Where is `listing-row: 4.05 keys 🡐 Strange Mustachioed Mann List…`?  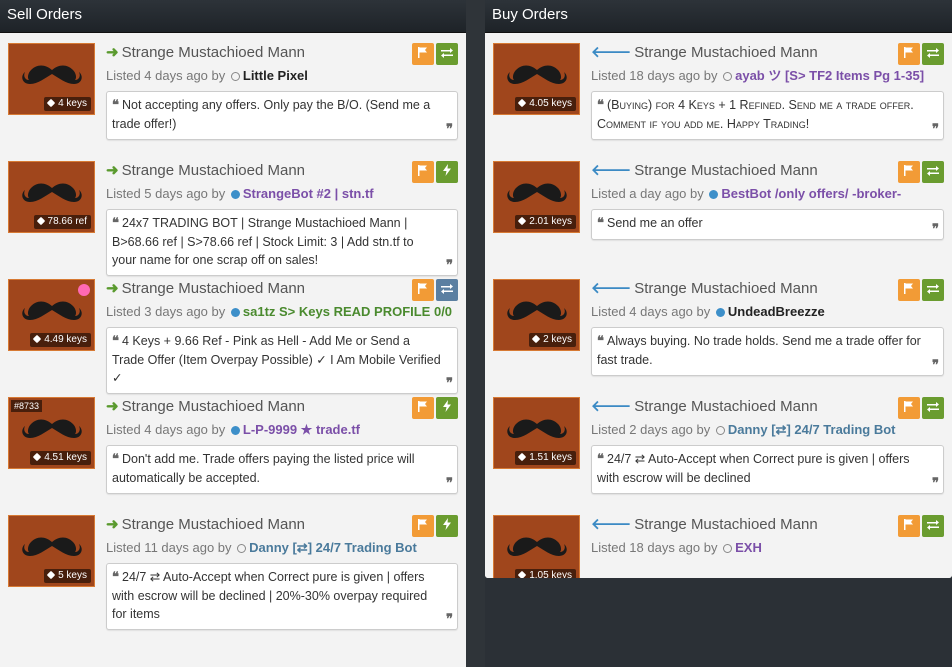 listing-row: 4.05 keys 🡐 Strange Mustachioed Mann List… is located at coordinates (718, 100).